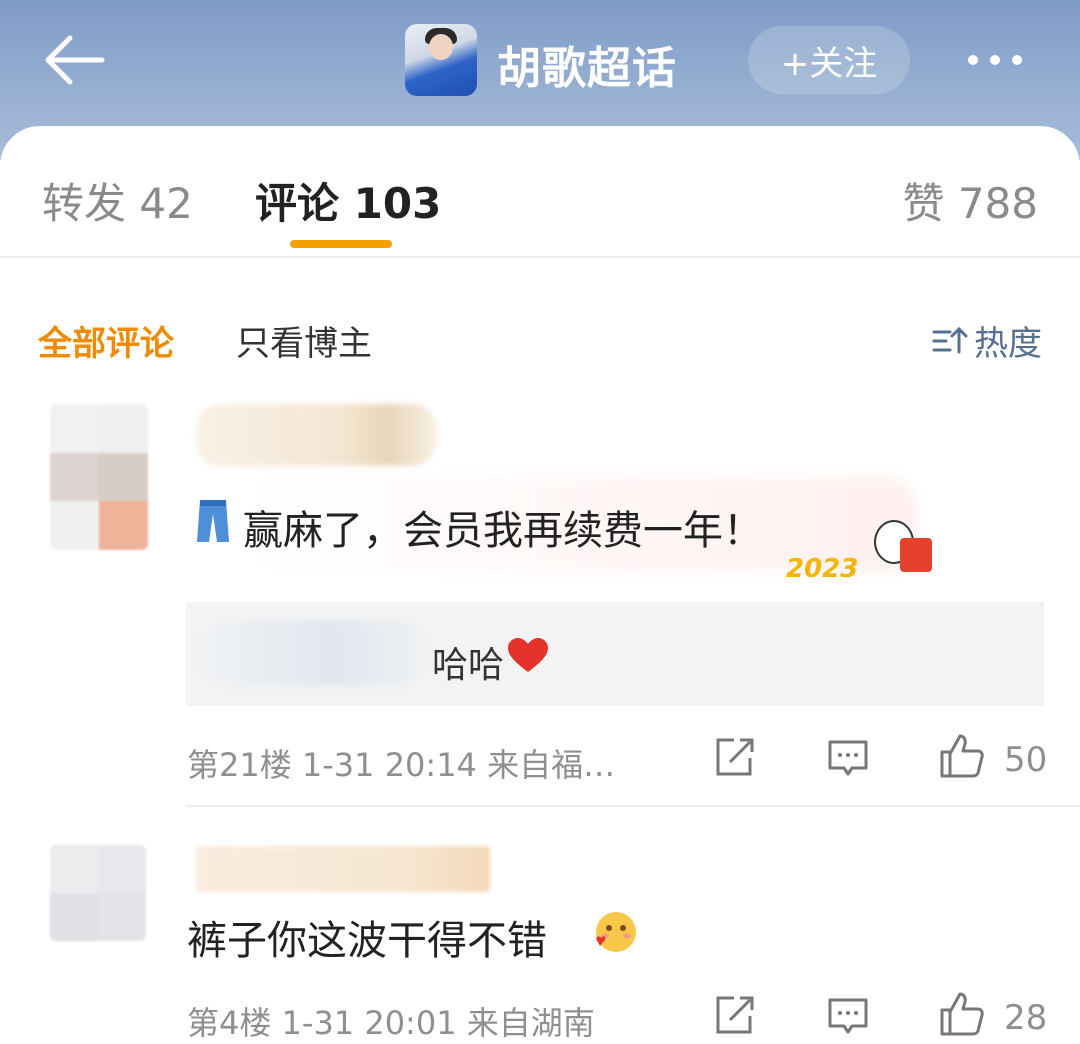  I want to click on sort-button: 热度, so click(986, 340).